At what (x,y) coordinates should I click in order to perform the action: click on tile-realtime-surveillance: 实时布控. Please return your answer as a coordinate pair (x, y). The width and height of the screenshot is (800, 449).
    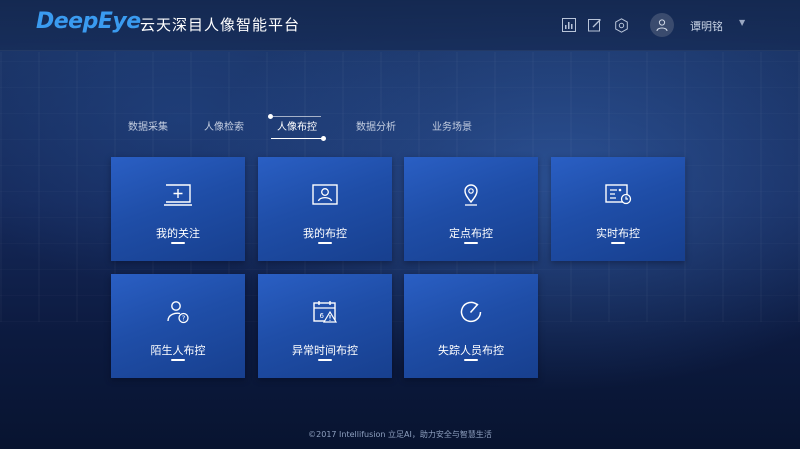
    Looking at the image, I should click on (618, 209).